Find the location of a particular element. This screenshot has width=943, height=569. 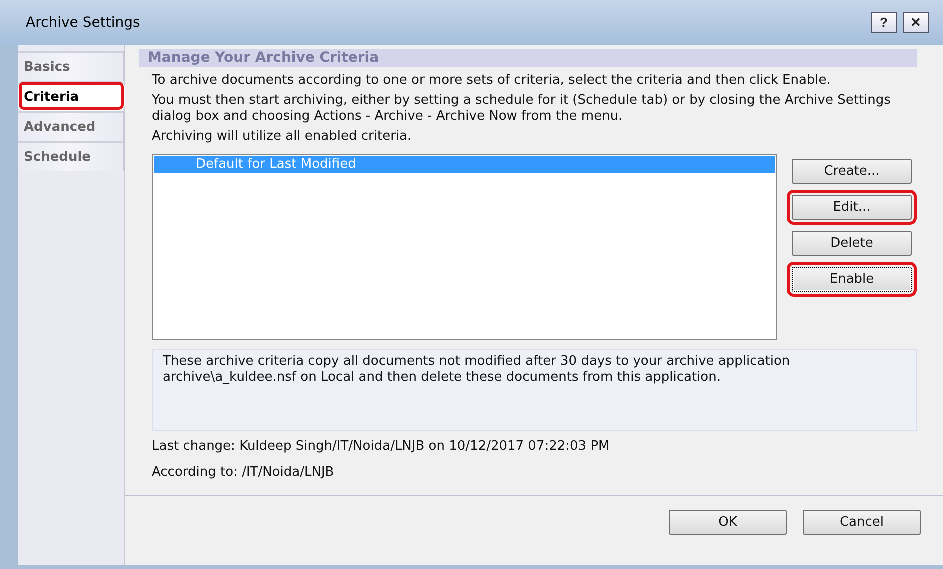

sidebar-tab: Criteria is located at coordinates (71, 96).